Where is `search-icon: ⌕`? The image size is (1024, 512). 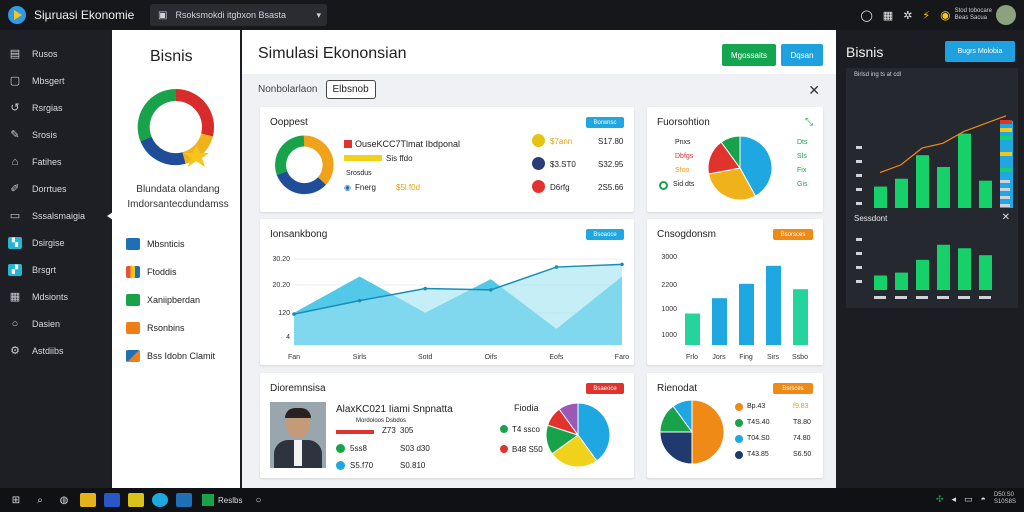 search-icon: ⌕ is located at coordinates (40, 500).